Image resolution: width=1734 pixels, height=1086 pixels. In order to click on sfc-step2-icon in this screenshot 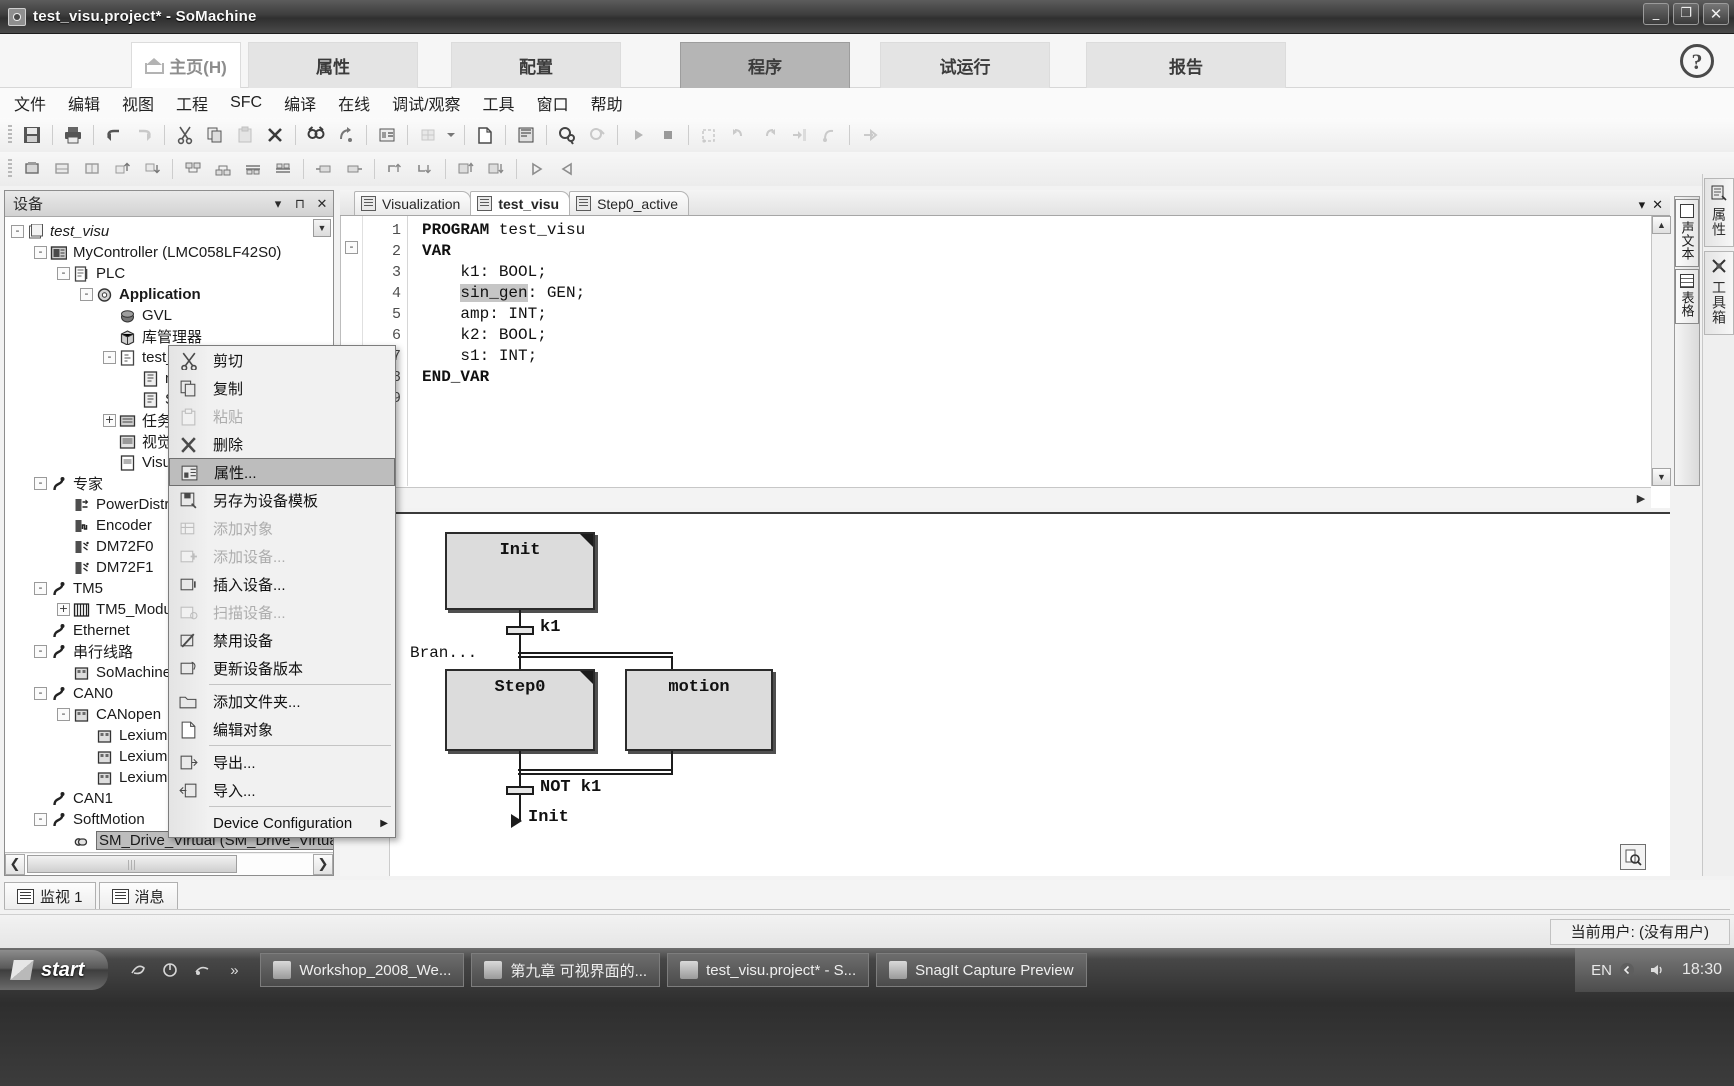, I will do `click(62, 169)`.